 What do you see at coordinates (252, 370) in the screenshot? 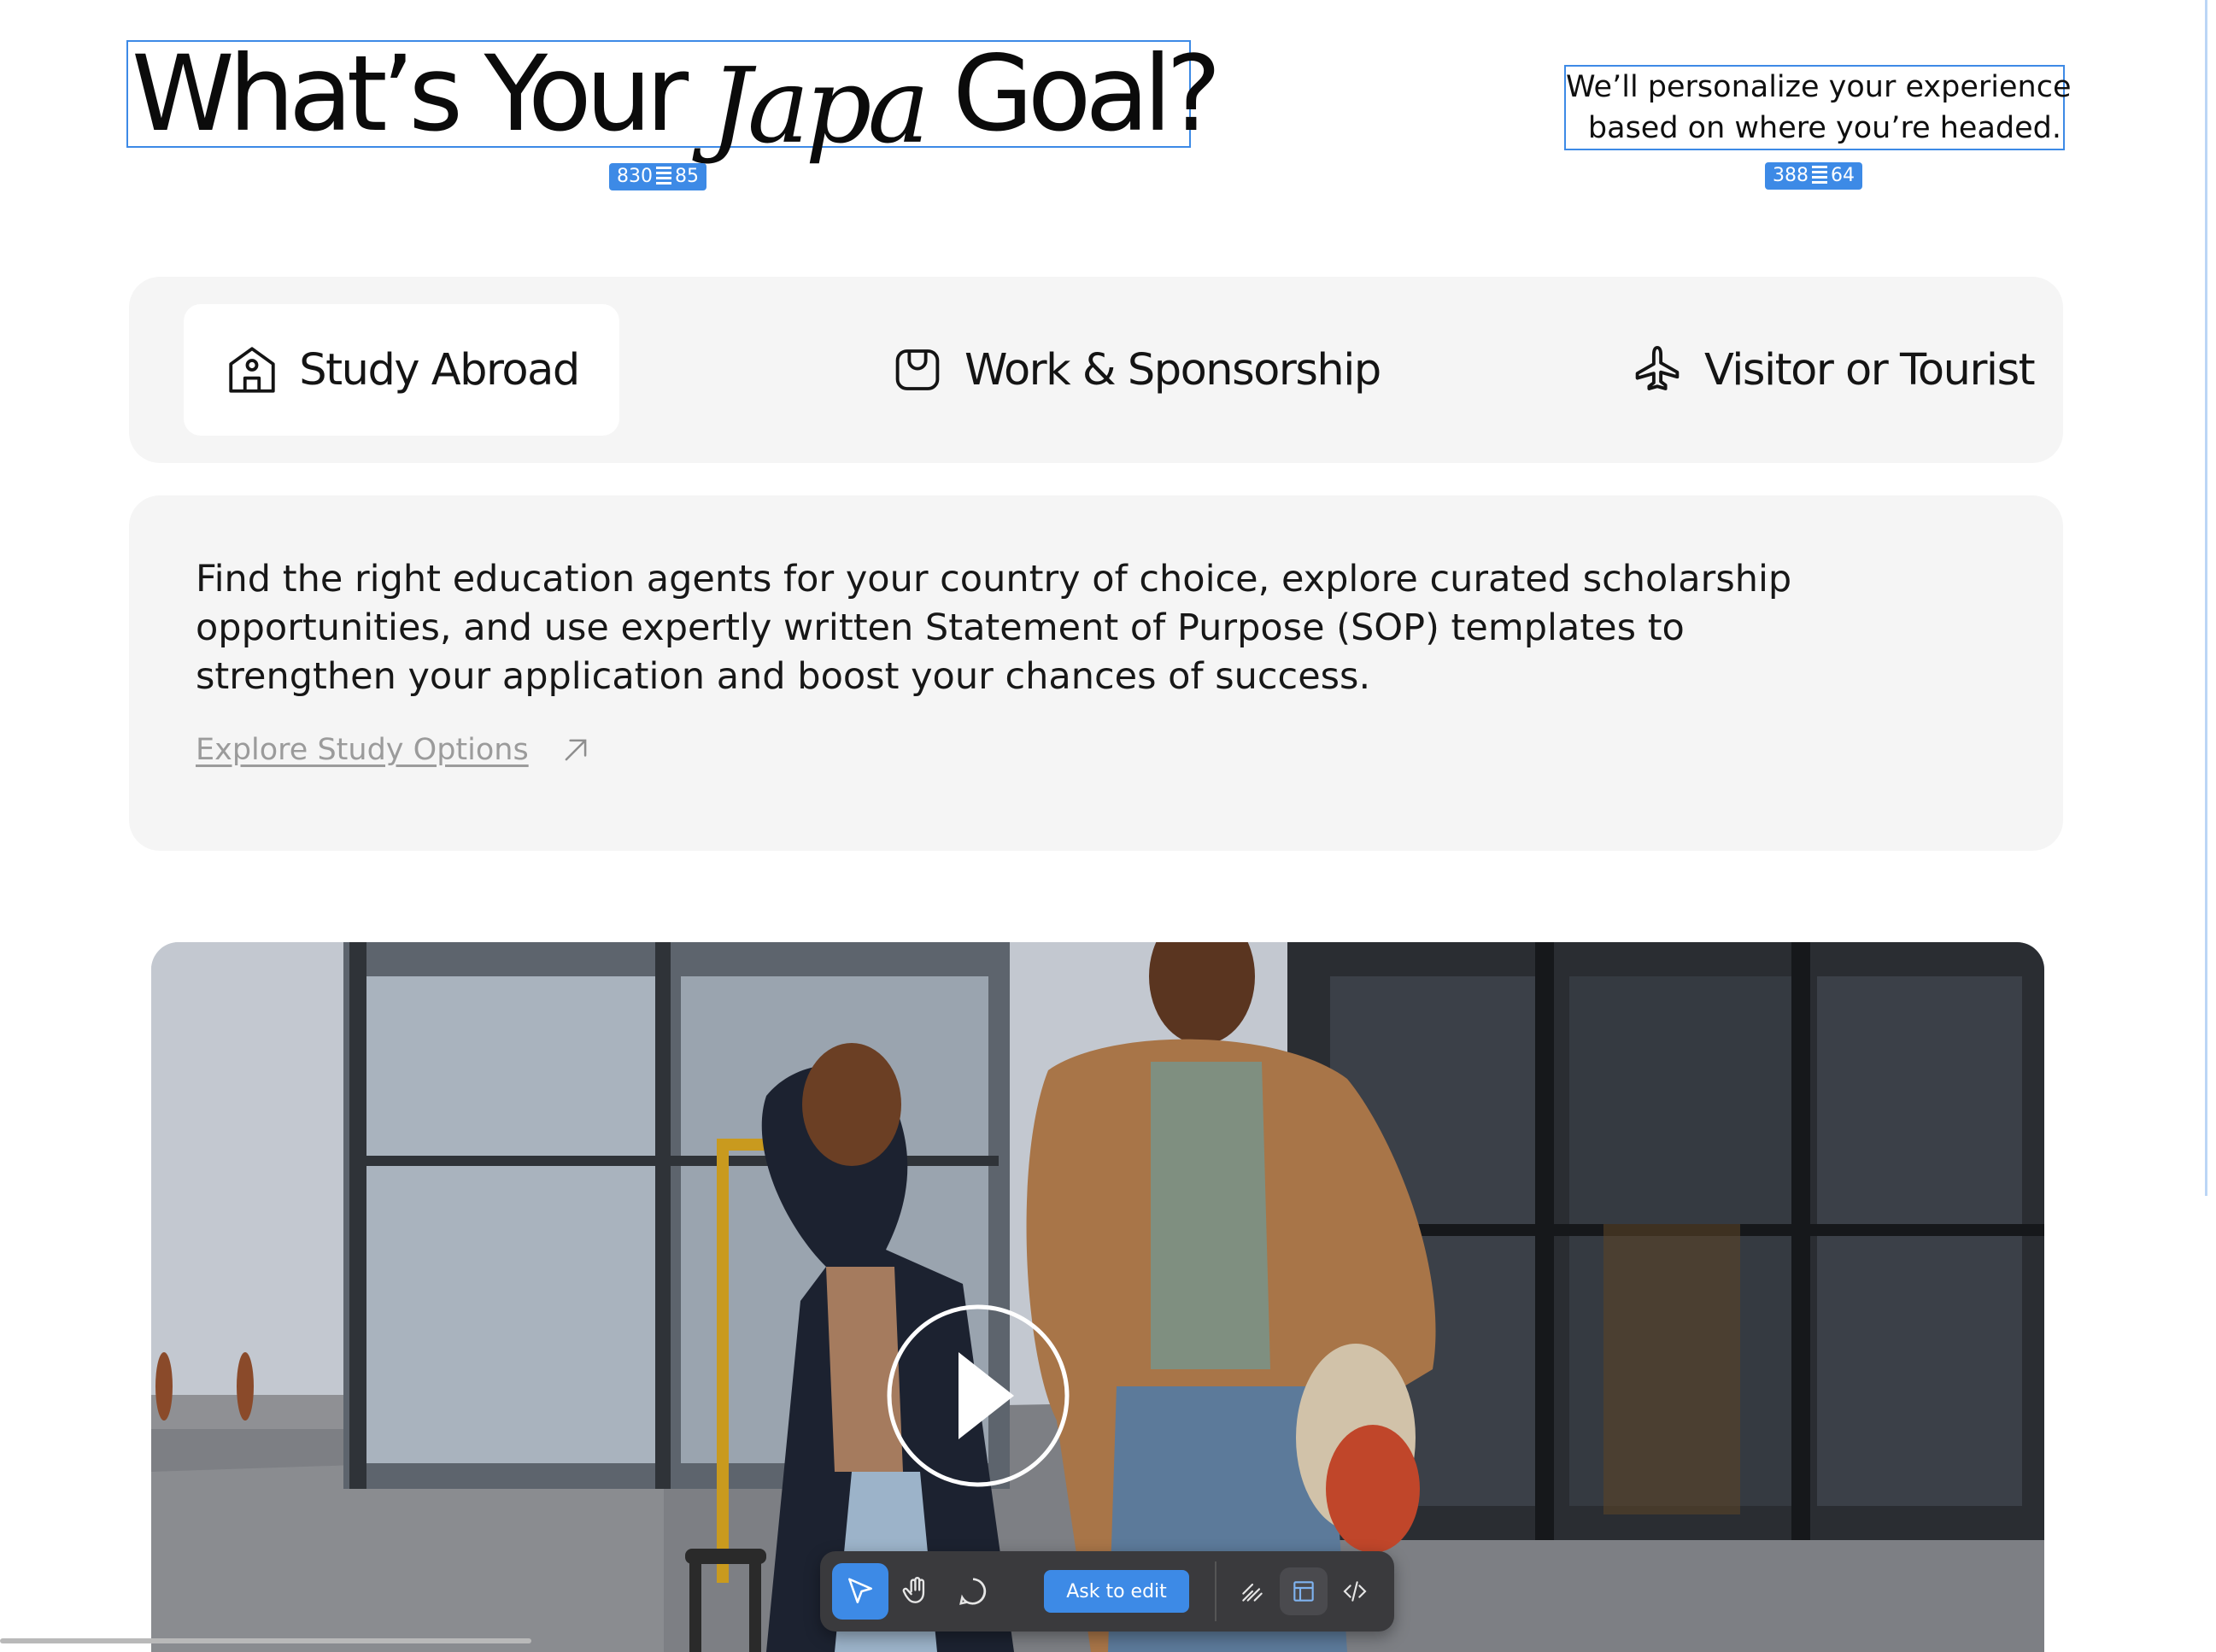
I see `school-icon` at bounding box center [252, 370].